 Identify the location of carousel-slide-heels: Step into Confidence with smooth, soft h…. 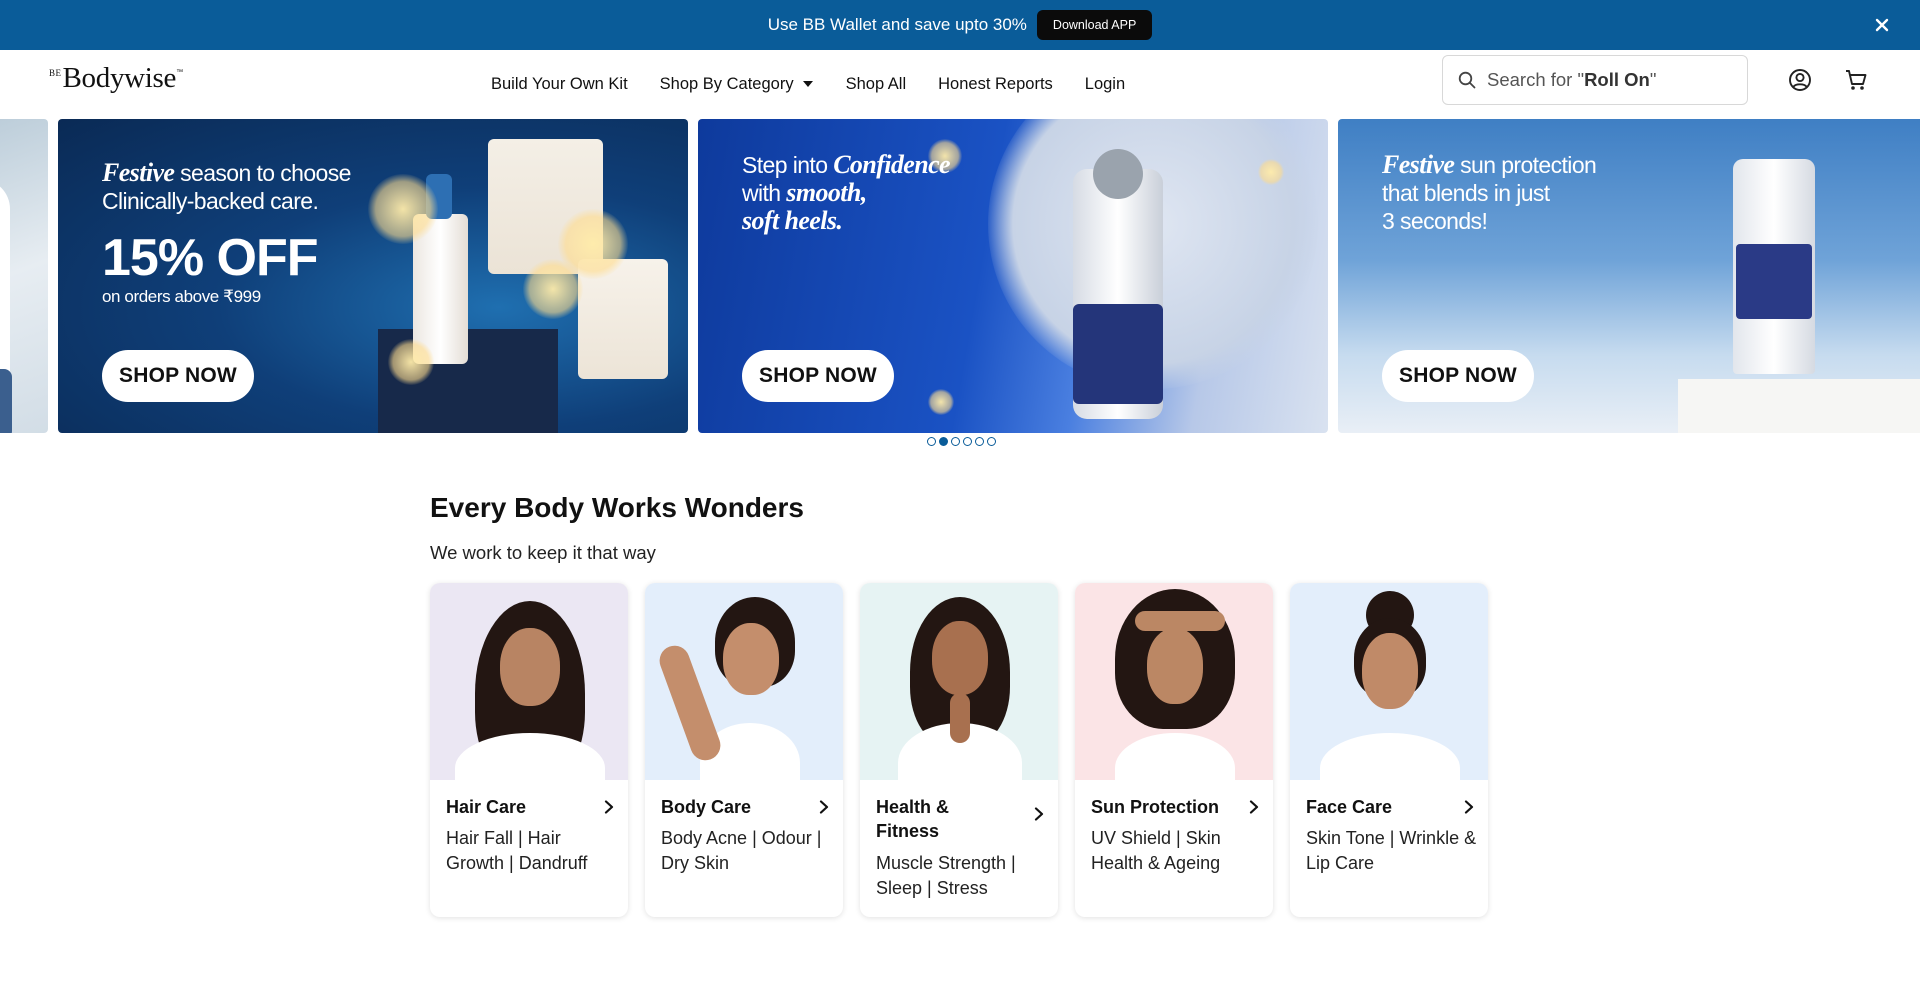
(1013, 276).